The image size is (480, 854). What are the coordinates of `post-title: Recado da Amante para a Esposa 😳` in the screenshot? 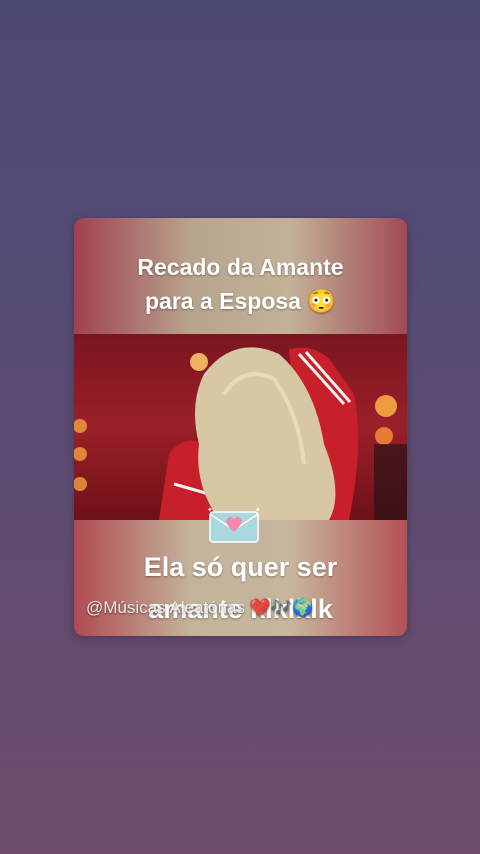 It's located at (240, 284).